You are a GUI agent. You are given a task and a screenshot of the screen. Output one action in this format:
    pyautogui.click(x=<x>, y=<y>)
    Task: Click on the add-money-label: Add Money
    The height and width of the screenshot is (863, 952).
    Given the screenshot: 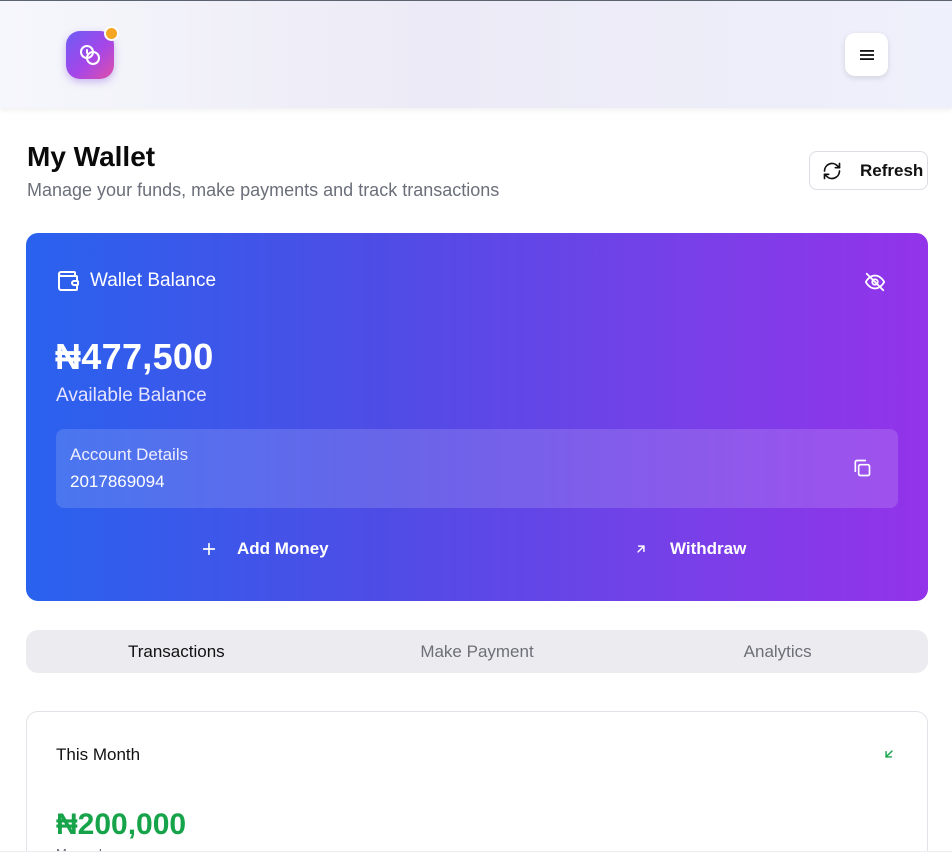 What is the action you would take?
    pyautogui.click(x=283, y=548)
    